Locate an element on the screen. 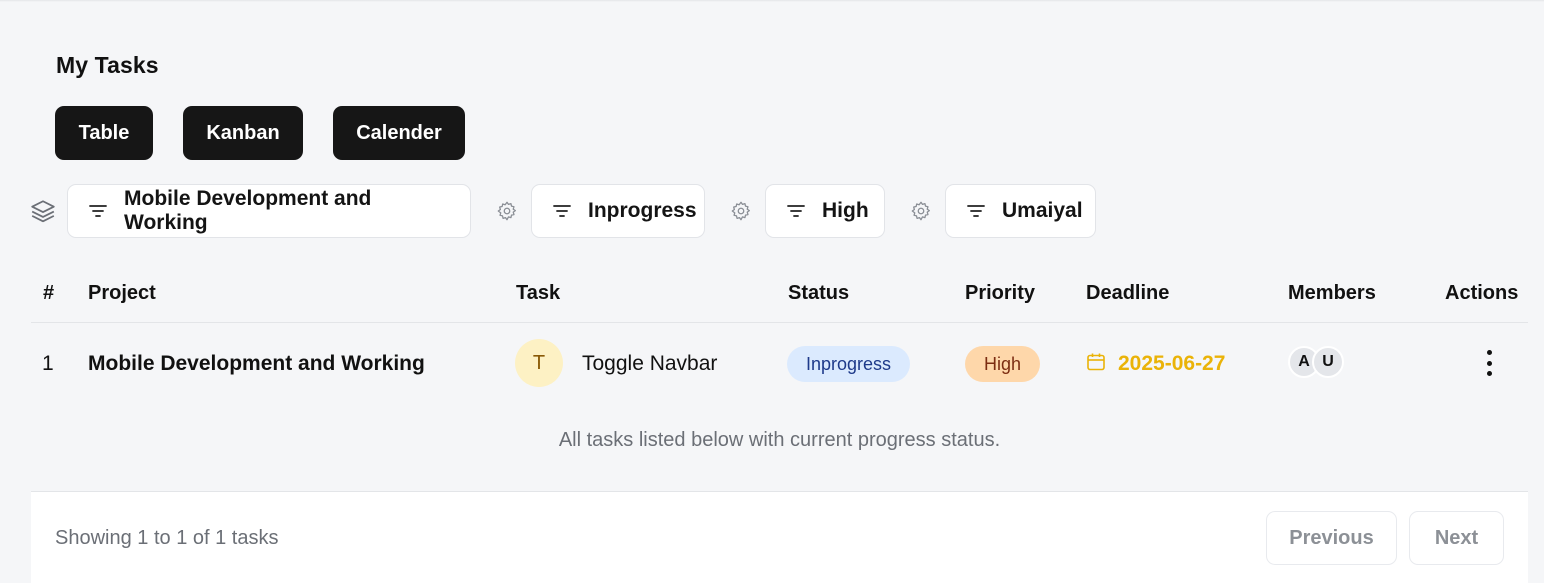 This screenshot has width=1544, height=583. filter-priority-label: High is located at coordinates (845, 210).